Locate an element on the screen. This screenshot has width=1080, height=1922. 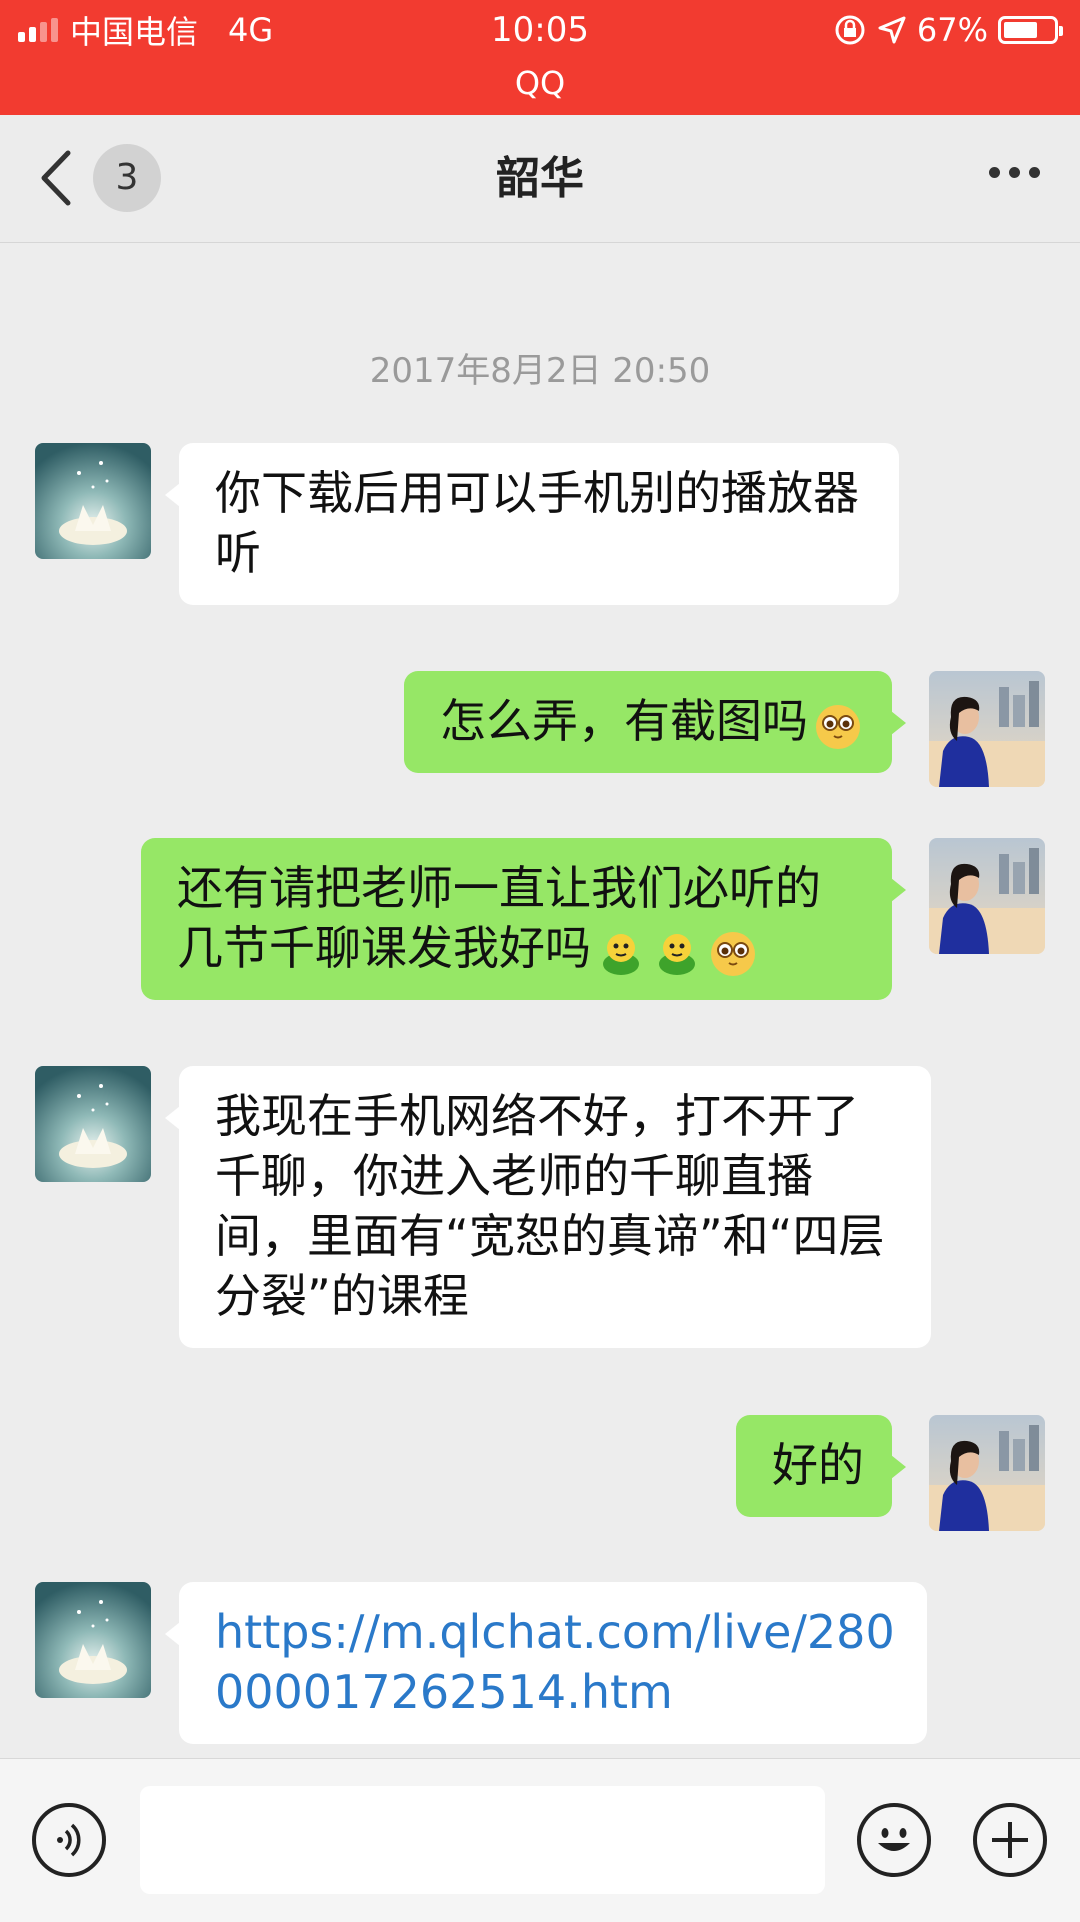
message-bubble: 好的 is located at coordinates (821, 1466).